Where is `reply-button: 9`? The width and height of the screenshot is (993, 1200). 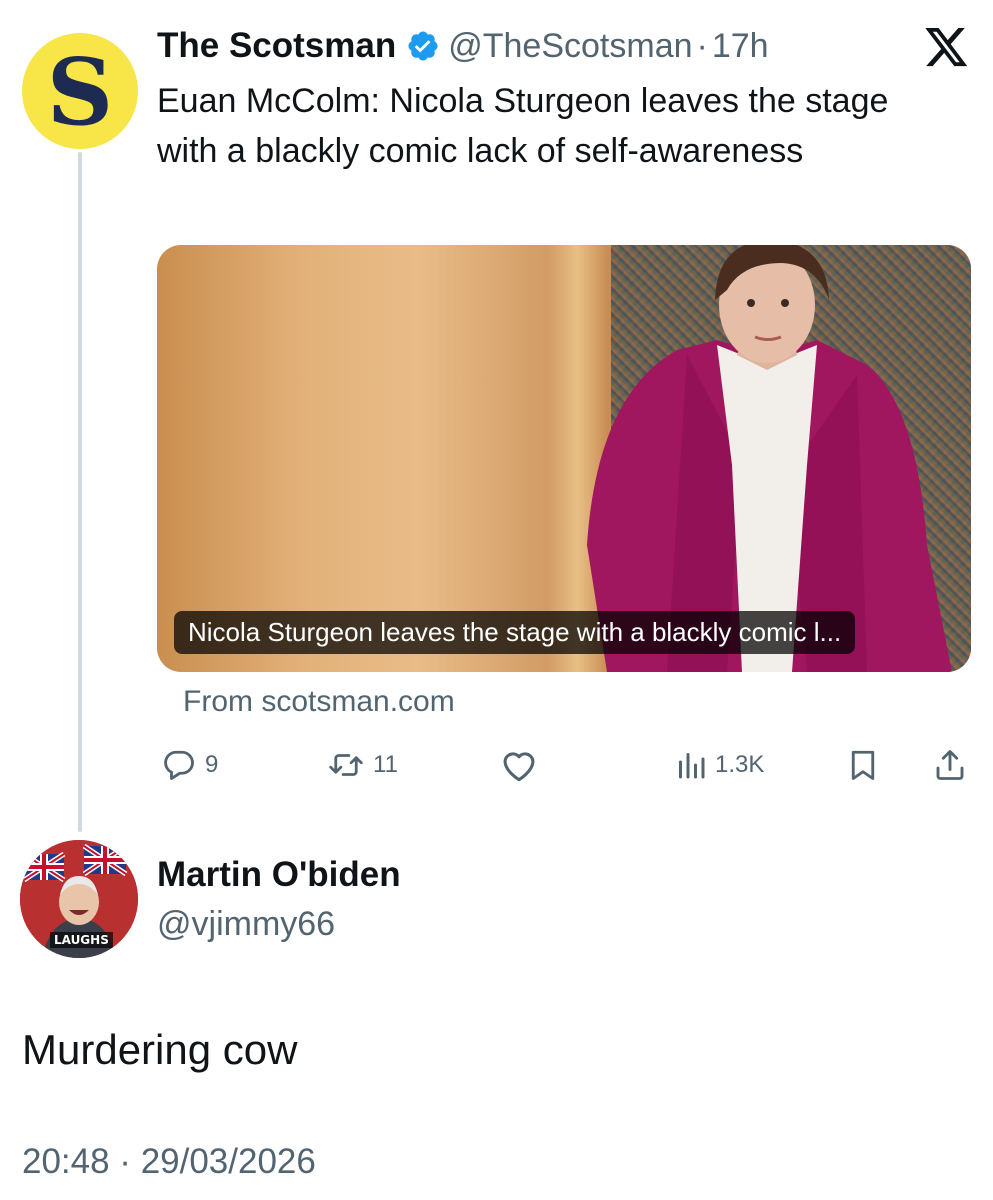
reply-button: 9 is located at coordinates (189, 765).